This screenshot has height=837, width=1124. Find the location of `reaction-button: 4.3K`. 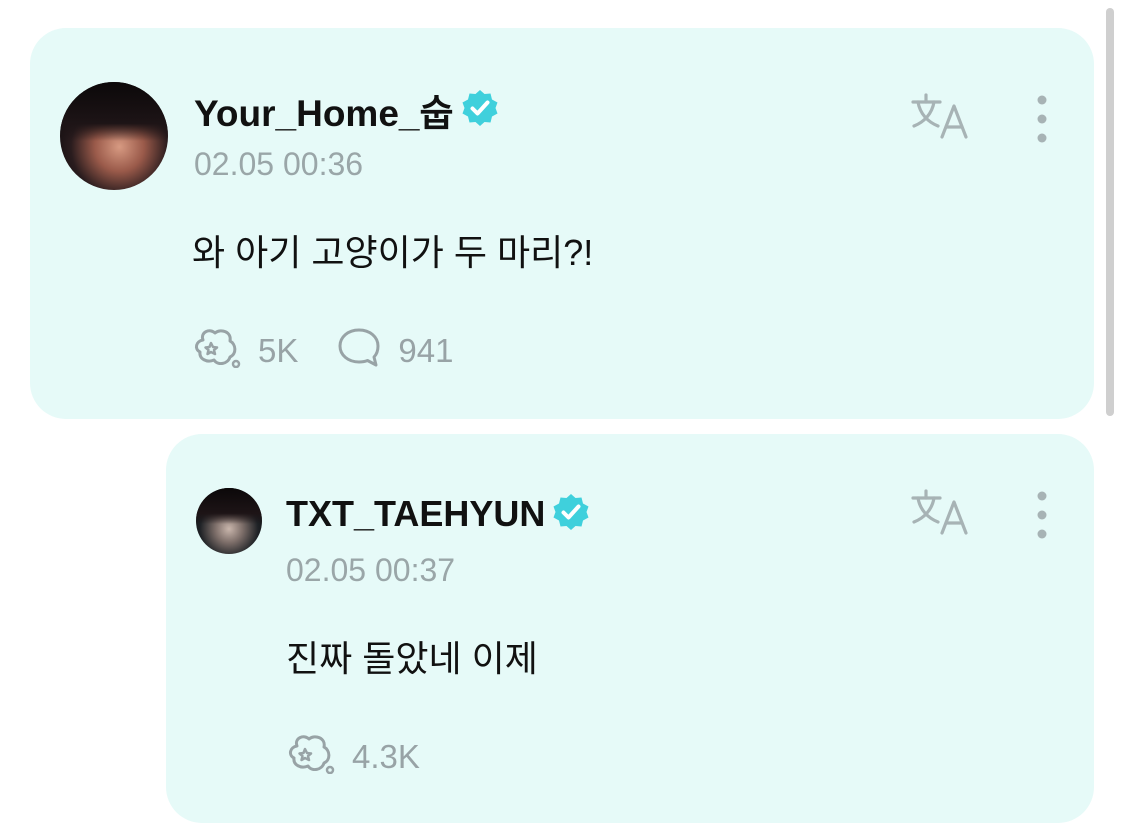

reaction-button: 4.3K is located at coordinates (353, 757).